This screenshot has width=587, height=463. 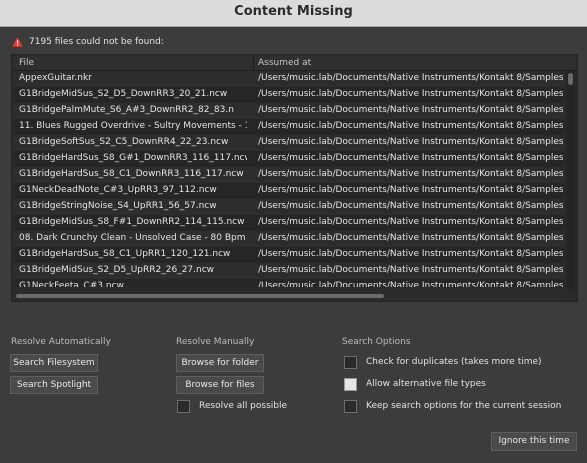 What do you see at coordinates (350, 384) in the screenshot?
I see `allow-alternative-checkbox` at bounding box center [350, 384].